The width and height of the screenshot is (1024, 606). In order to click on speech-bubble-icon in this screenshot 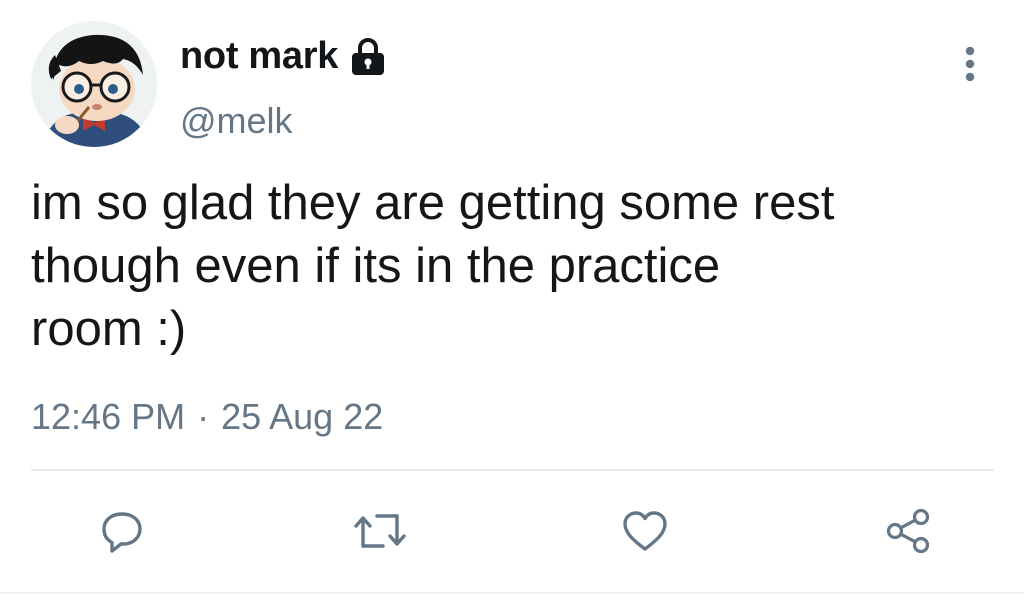, I will do `click(122, 532)`.